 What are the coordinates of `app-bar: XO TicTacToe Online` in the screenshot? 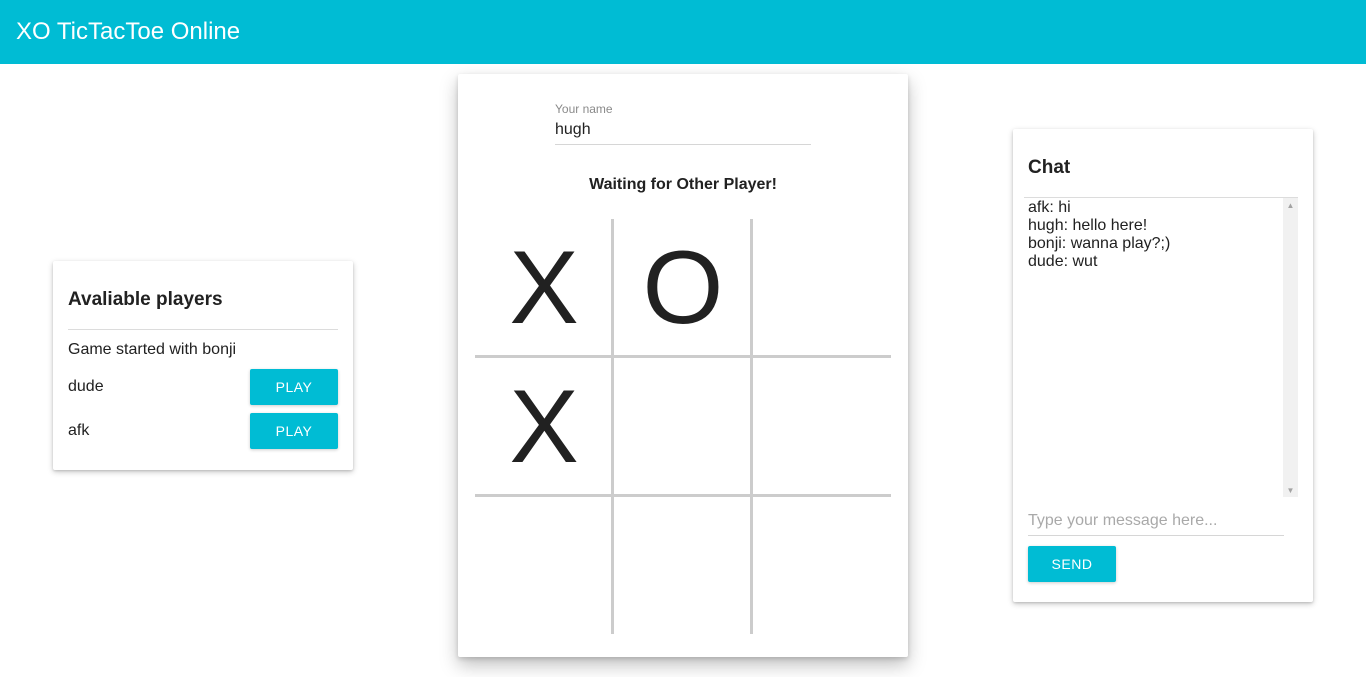 It's located at (683, 32).